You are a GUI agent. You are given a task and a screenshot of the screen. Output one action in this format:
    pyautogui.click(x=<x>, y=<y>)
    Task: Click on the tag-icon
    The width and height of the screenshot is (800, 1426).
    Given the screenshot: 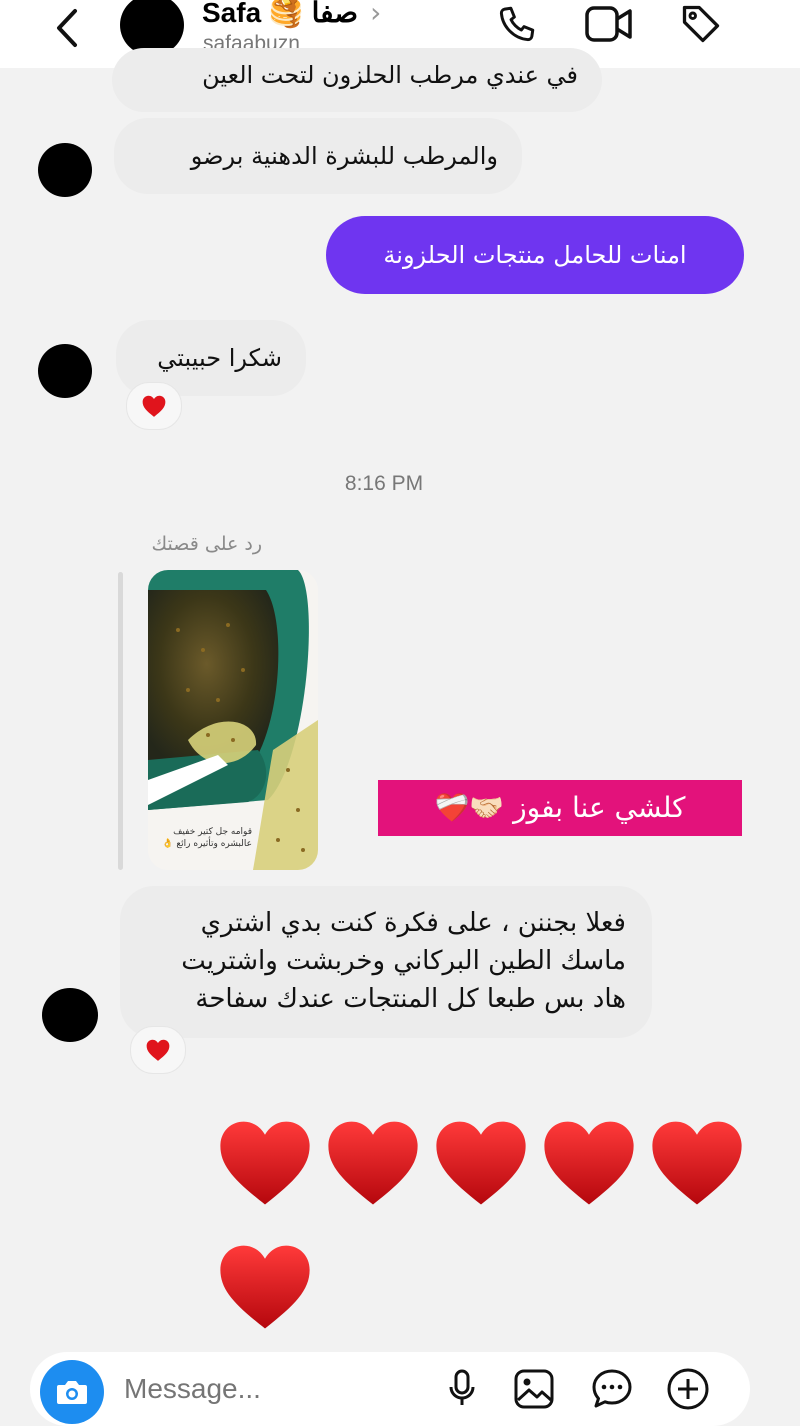 What is the action you would take?
    pyautogui.click(x=701, y=24)
    